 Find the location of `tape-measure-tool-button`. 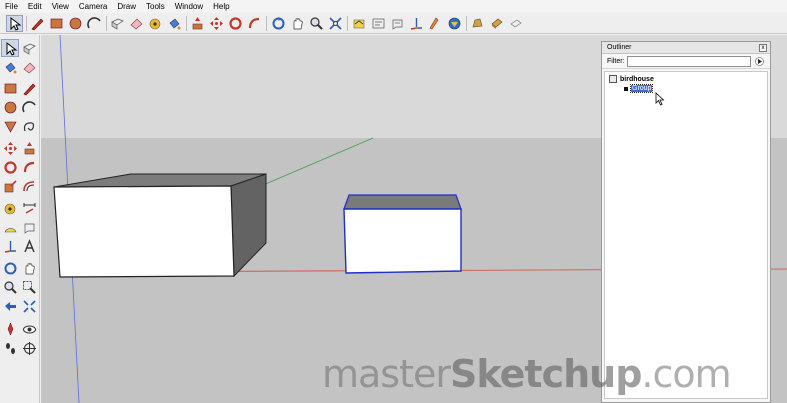

tape-measure-tool-button is located at coordinates (155, 23).